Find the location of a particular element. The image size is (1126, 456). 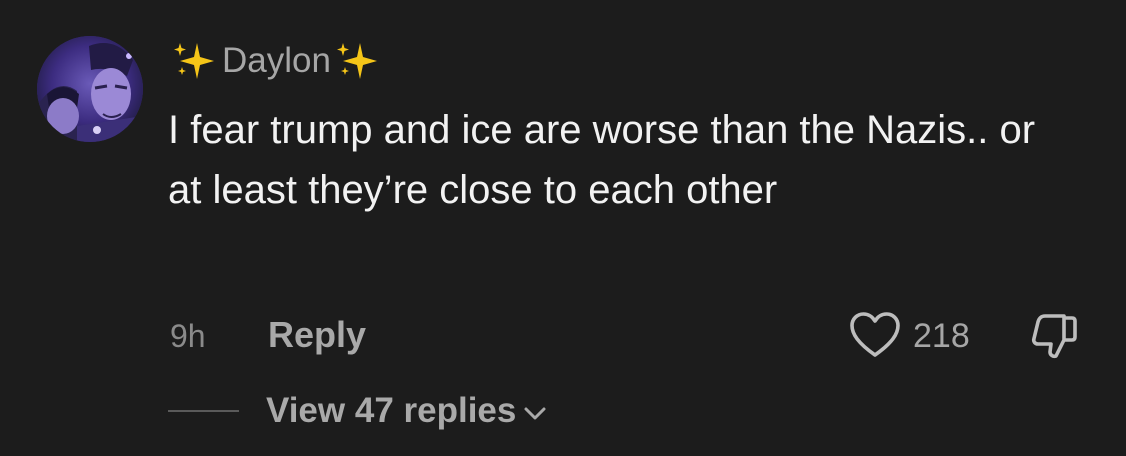

view-replies-label: View 47 replies is located at coordinates (391, 411).